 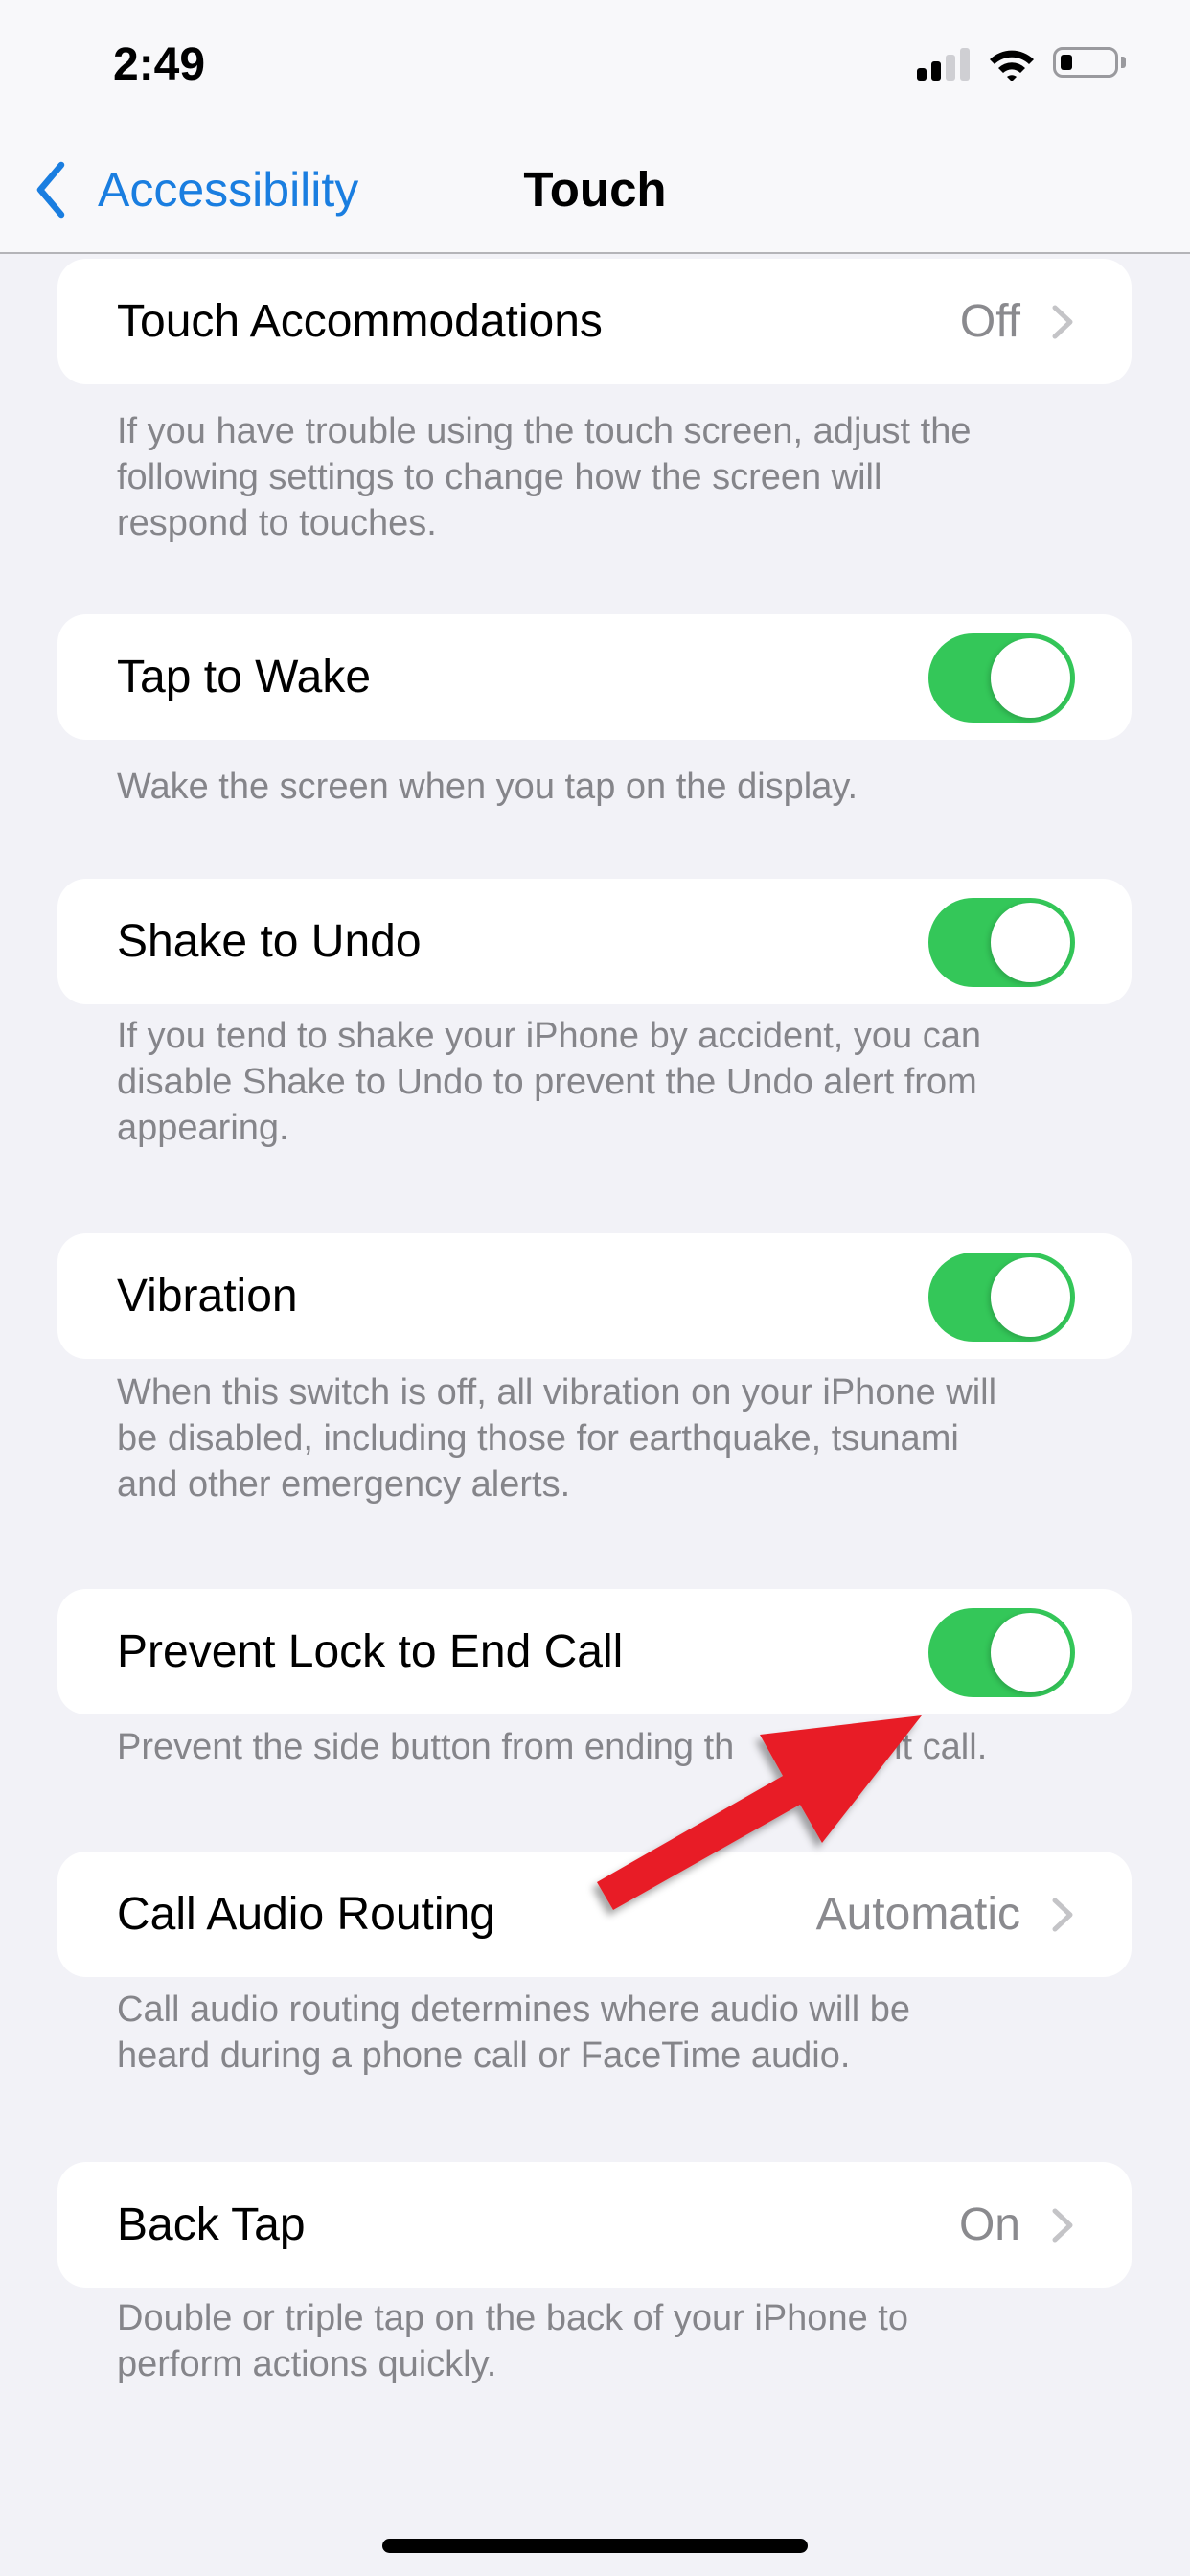 What do you see at coordinates (1012, 65) in the screenshot?
I see `wifi-icon` at bounding box center [1012, 65].